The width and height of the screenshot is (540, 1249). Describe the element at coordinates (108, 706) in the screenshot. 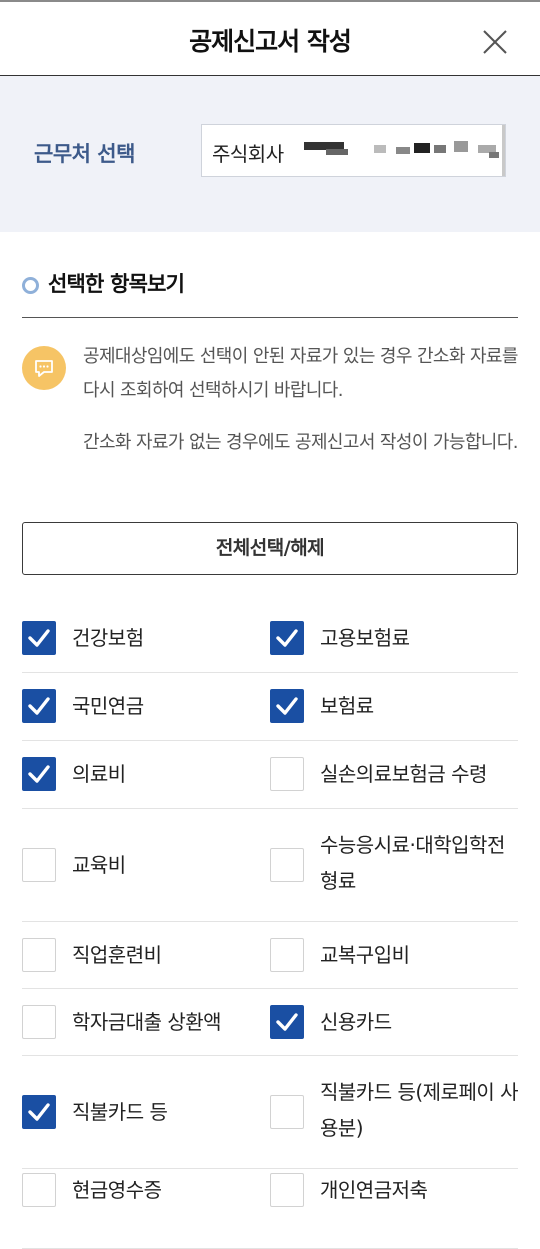

I see `checkbox-label: 국민연금` at that location.